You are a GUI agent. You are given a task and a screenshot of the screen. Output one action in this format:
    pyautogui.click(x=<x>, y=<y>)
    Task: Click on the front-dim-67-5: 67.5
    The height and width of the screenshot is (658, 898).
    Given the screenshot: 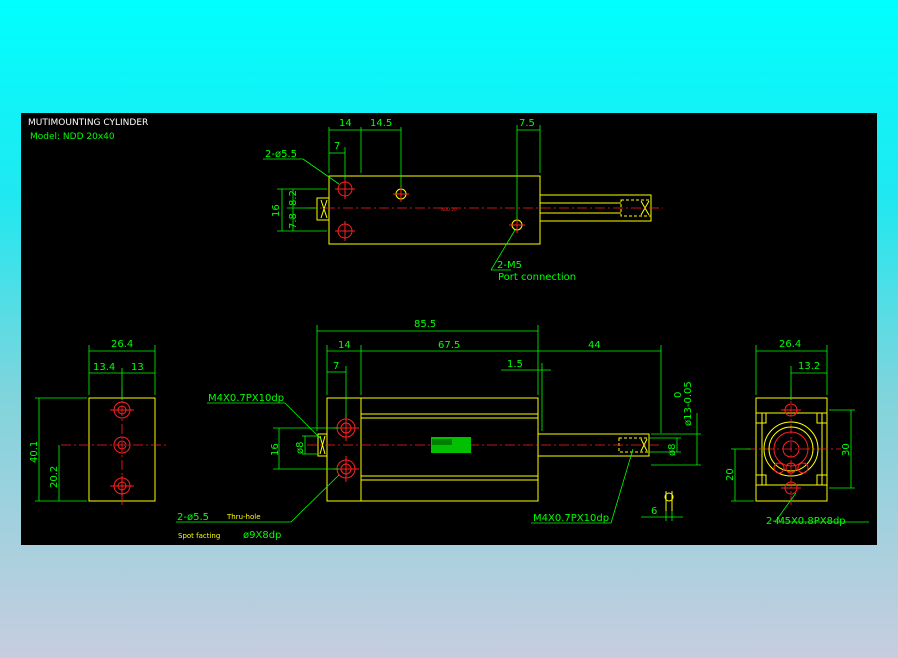 What is the action you would take?
    pyautogui.click(x=449, y=345)
    